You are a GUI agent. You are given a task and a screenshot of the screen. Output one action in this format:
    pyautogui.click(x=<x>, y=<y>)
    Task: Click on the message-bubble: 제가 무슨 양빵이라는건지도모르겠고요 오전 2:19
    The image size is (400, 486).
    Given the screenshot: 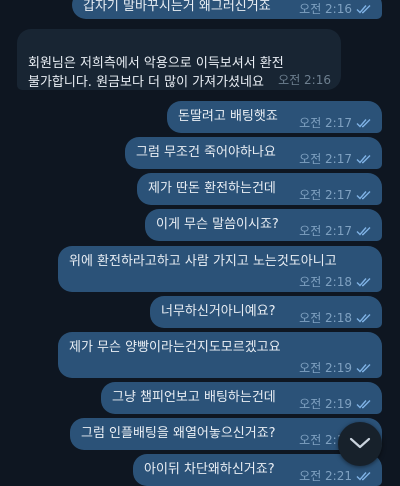 What is the action you would take?
    pyautogui.click(x=220, y=355)
    